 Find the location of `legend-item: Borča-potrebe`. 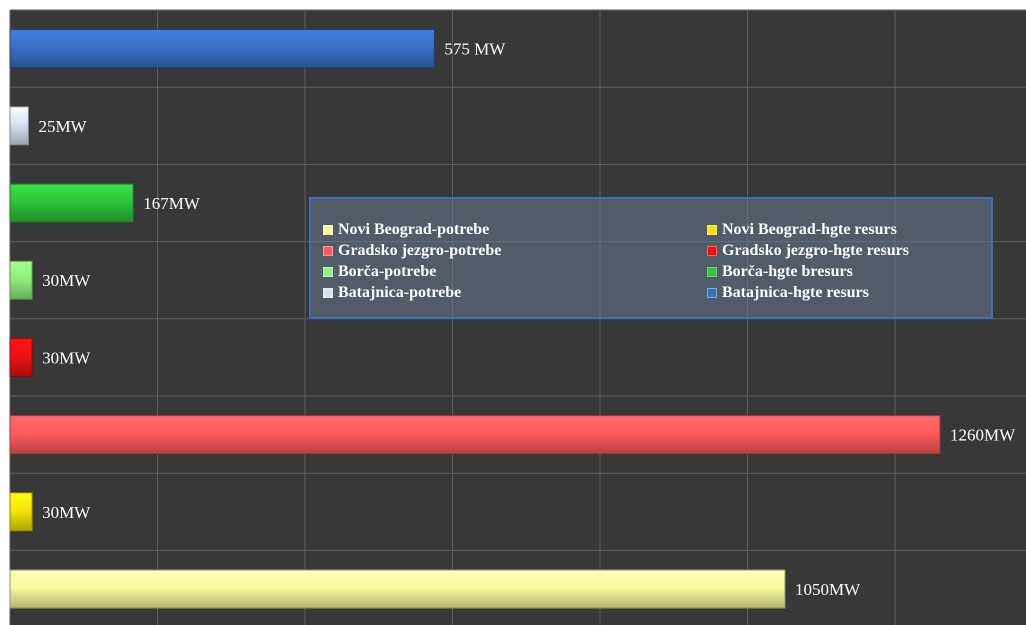

legend-item: Borča-potrebe is located at coordinates (412, 271).